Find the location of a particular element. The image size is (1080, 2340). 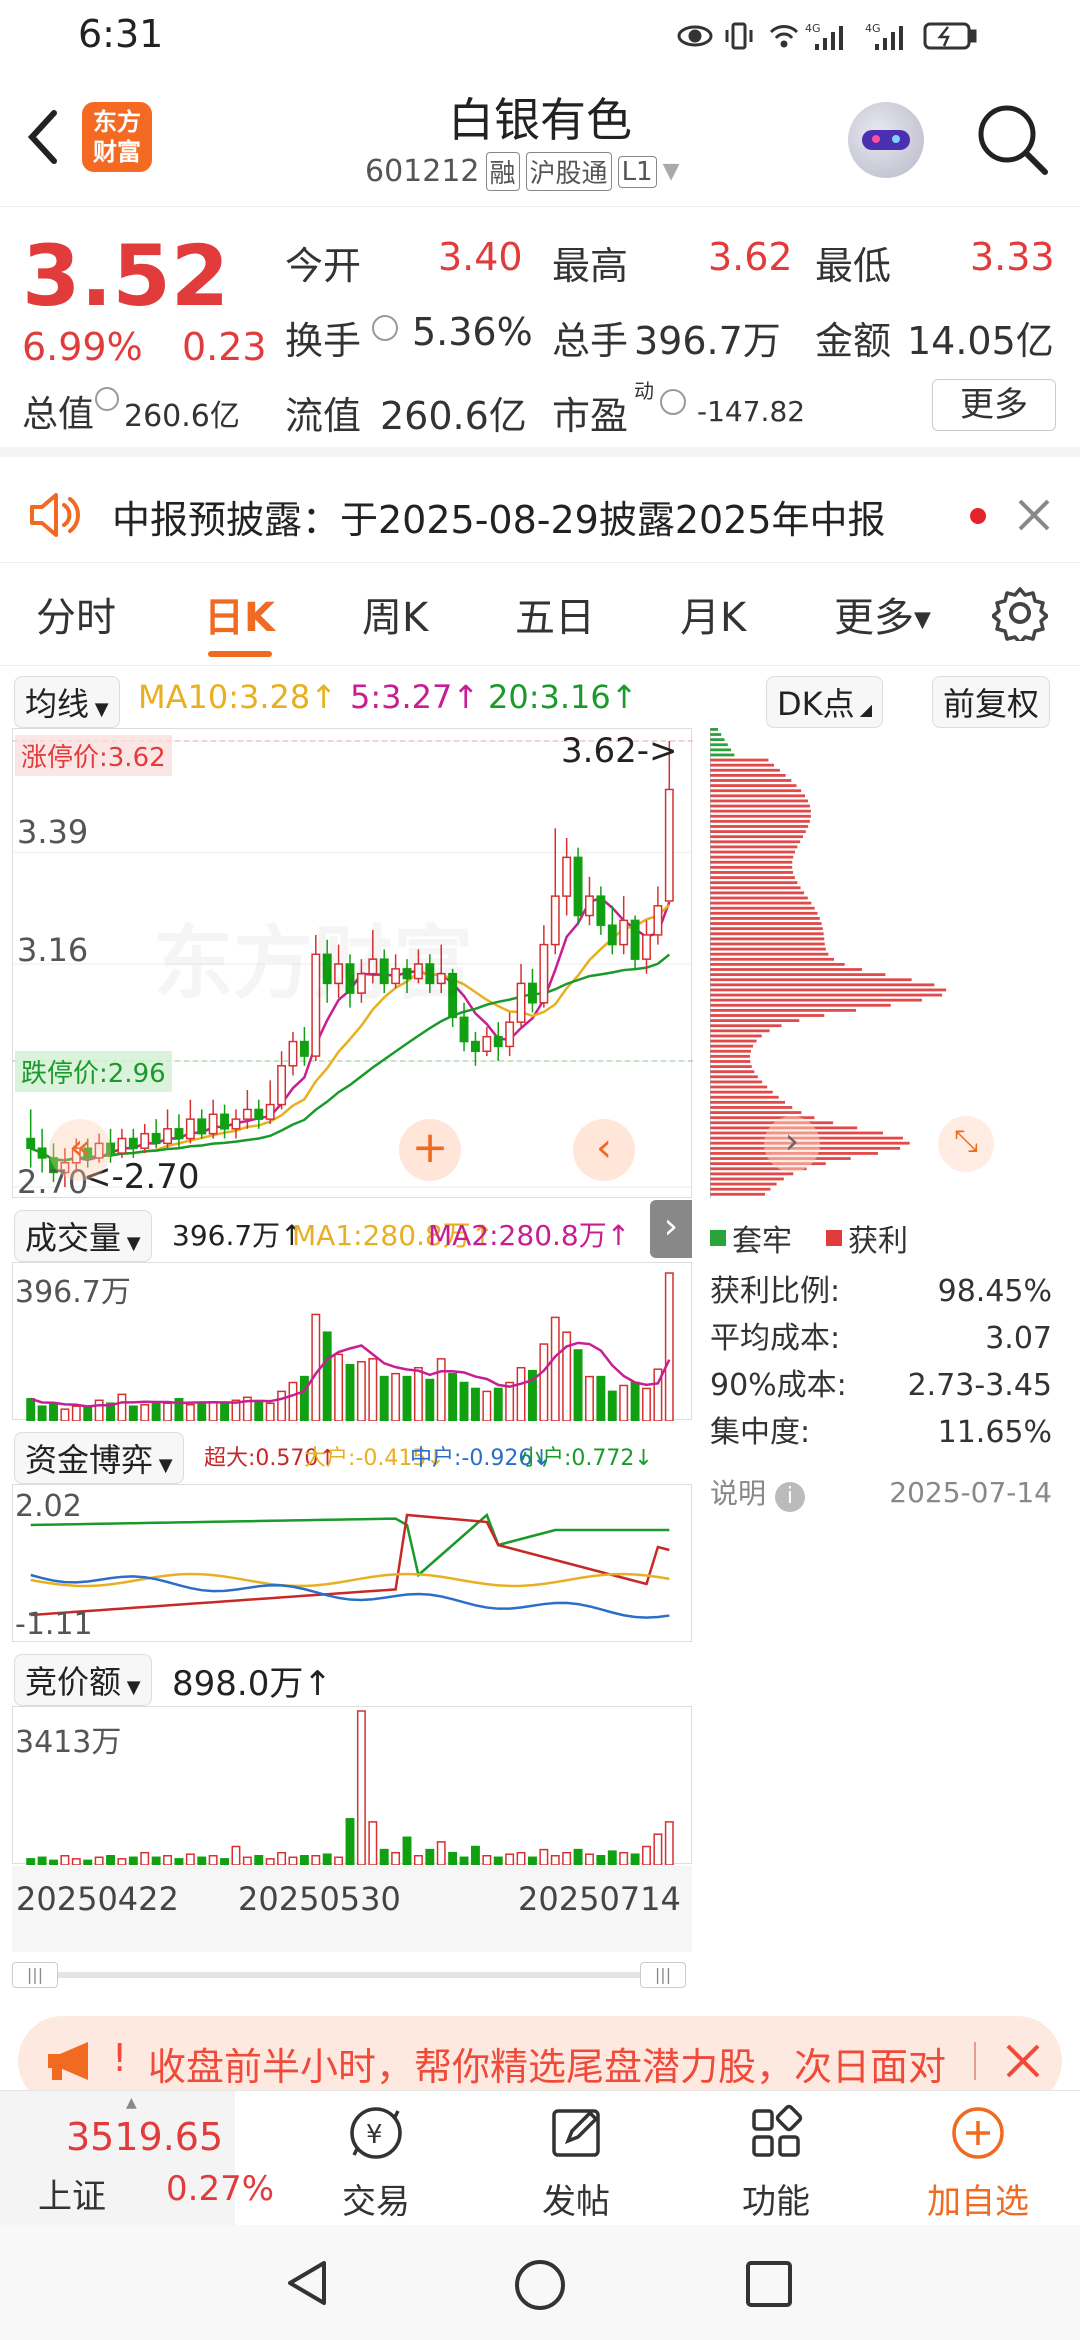

adjust-mode-button: 前复权 is located at coordinates (991, 702).